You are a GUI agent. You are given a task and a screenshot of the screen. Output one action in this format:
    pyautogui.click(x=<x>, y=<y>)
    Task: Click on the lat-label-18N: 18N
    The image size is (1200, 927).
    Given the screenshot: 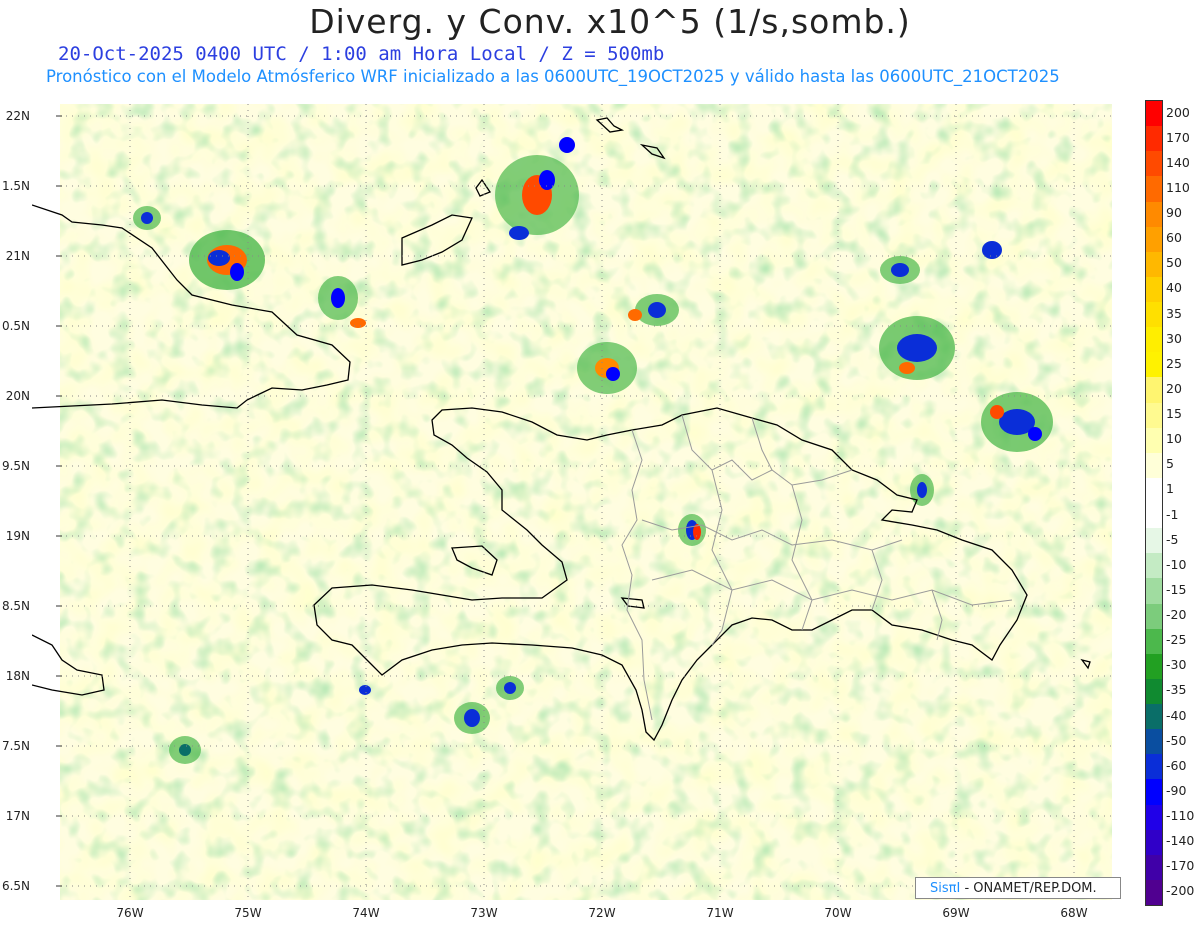 What is the action you would take?
    pyautogui.click(x=17, y=676)
    